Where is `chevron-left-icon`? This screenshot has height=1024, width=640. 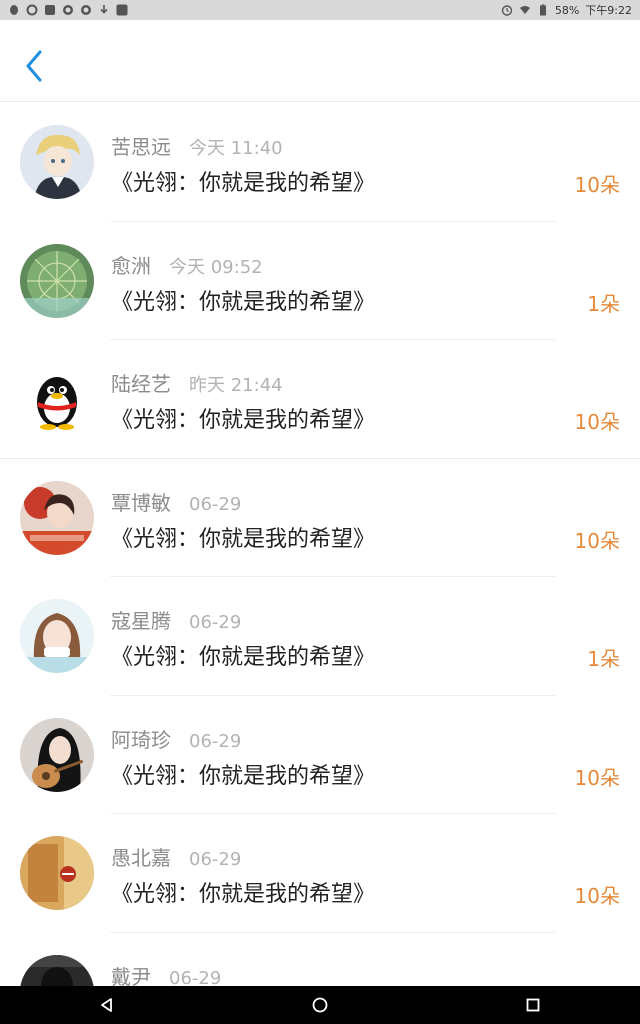 chevron-left-icon is located at coordinates (34, 66).